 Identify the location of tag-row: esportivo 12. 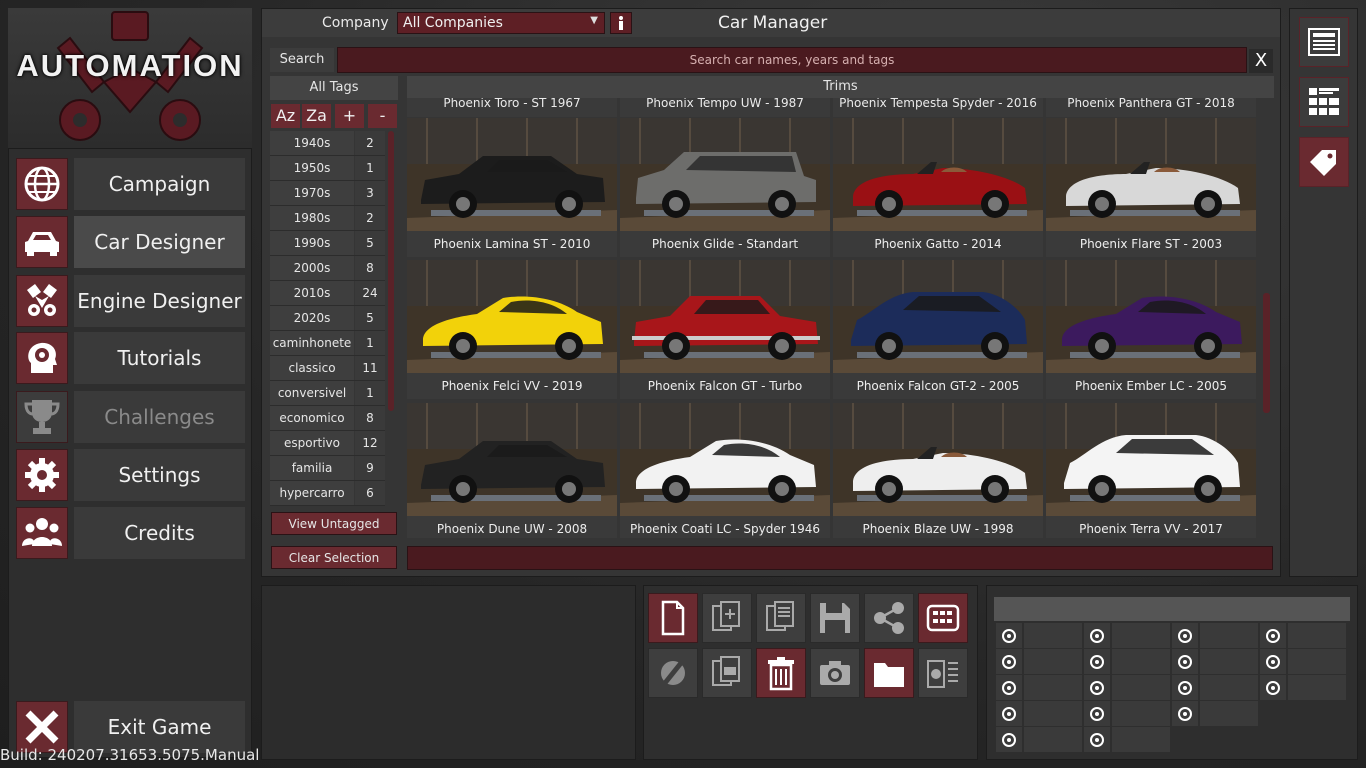
(327, 443).